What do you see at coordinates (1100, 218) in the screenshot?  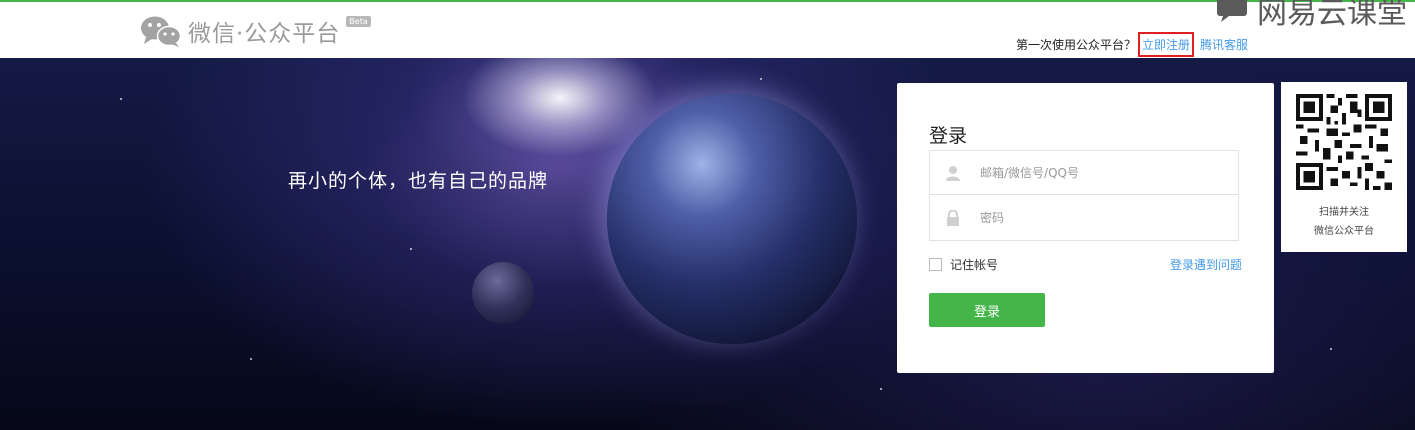 I see `password-input` at bounding box center [1100, 218].